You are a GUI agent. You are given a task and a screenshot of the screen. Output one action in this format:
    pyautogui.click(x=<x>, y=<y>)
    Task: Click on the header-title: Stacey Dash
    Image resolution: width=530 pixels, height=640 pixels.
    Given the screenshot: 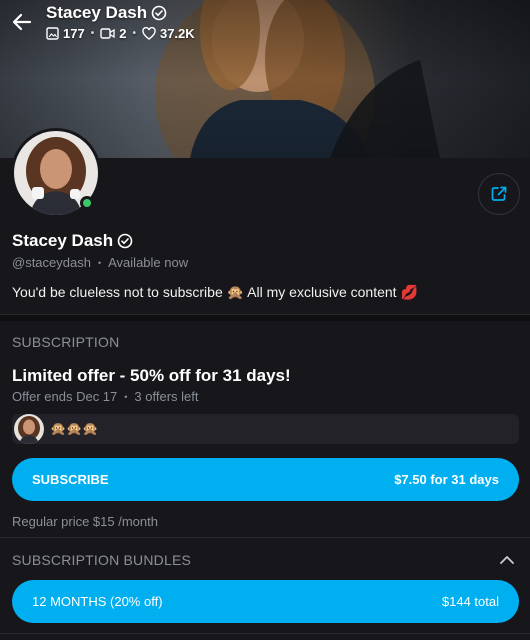 What is the action you would take?
    pyautogui.click(x=106, y=13)
    